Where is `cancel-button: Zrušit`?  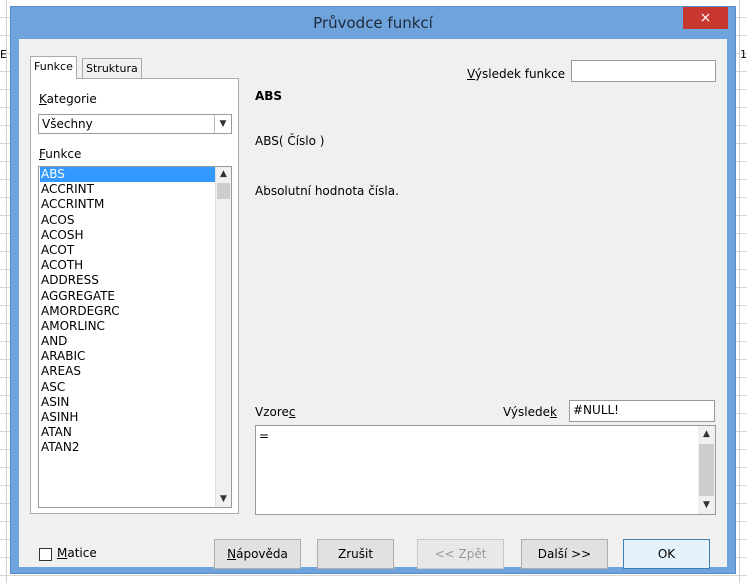
cancel-button: Zrušit is located at coordinates (355, 554).